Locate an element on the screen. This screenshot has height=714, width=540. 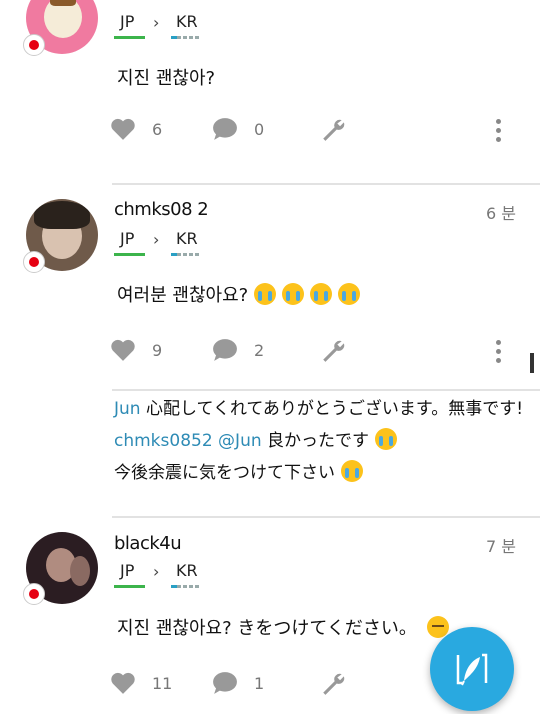
post-time: 7 분 is located at coordinates (501, 546).